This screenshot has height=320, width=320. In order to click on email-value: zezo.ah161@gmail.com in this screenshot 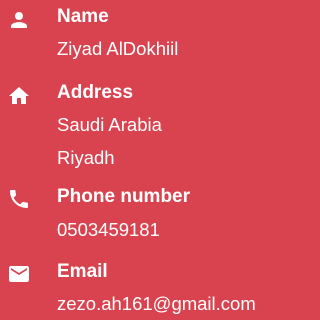, I will do `click(156, 304)`.